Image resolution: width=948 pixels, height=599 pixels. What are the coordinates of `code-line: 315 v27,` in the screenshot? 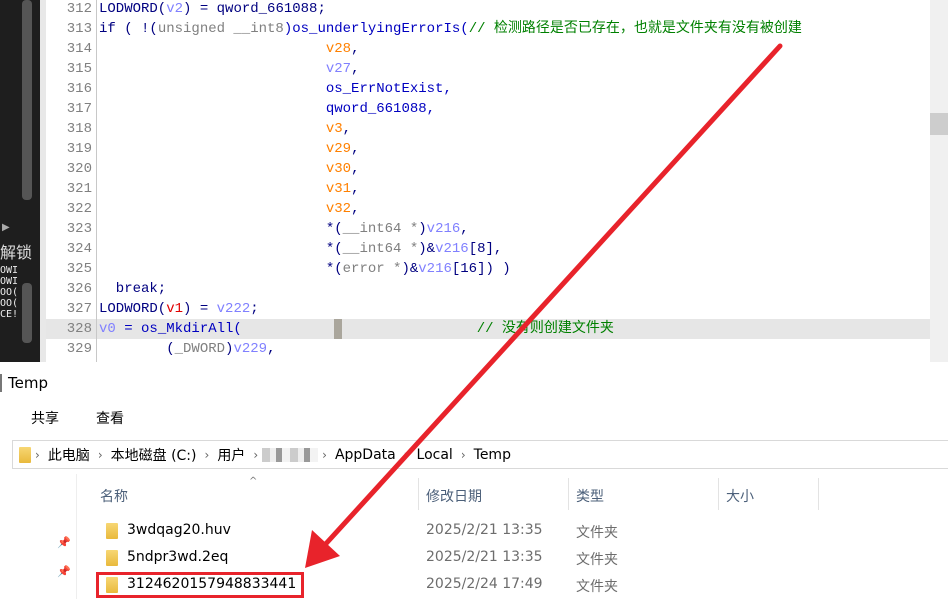 It's located at (488, 69).